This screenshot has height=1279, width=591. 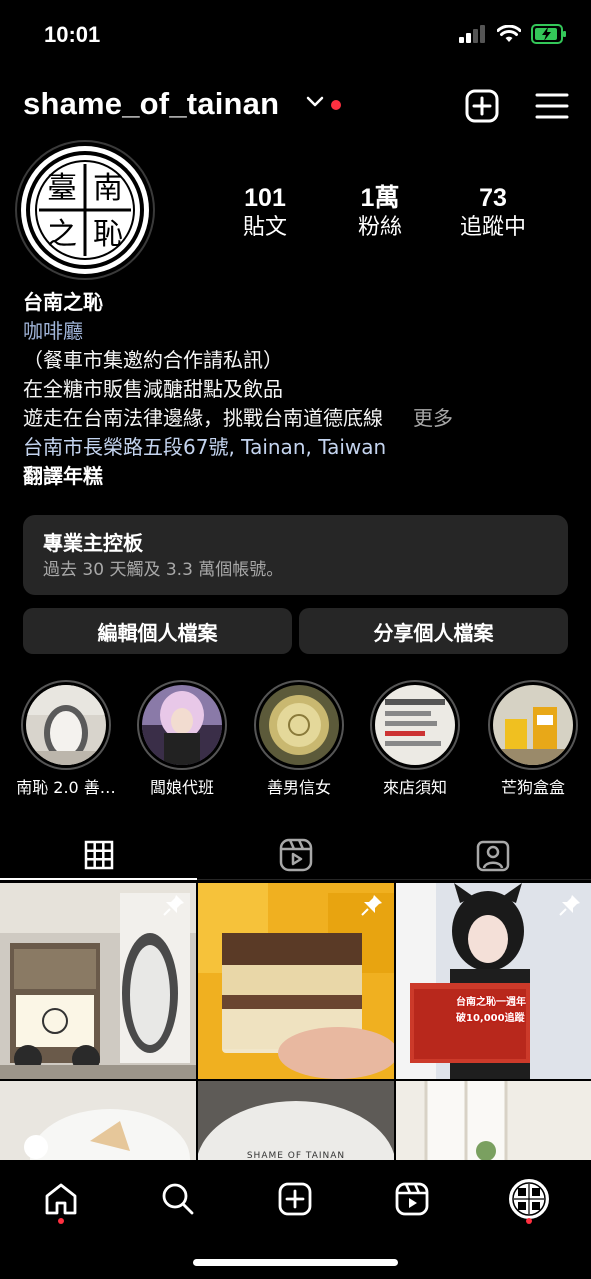 I want to click on more-link: 更多, so click(x=433, y=418).